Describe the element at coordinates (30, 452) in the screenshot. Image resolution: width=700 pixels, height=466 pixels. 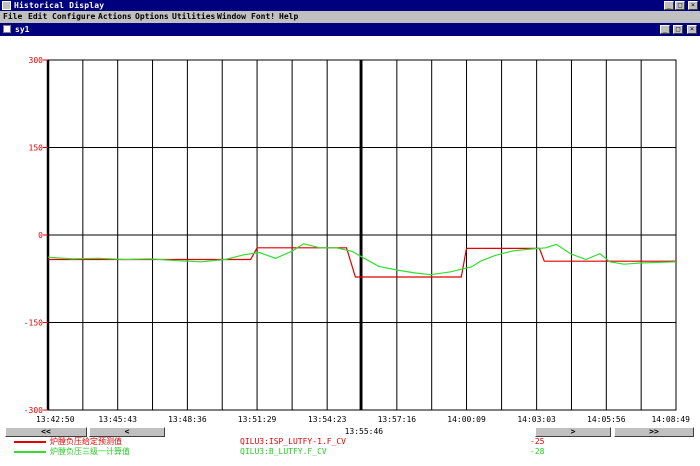
I see `legend-swatch-green` at that location.